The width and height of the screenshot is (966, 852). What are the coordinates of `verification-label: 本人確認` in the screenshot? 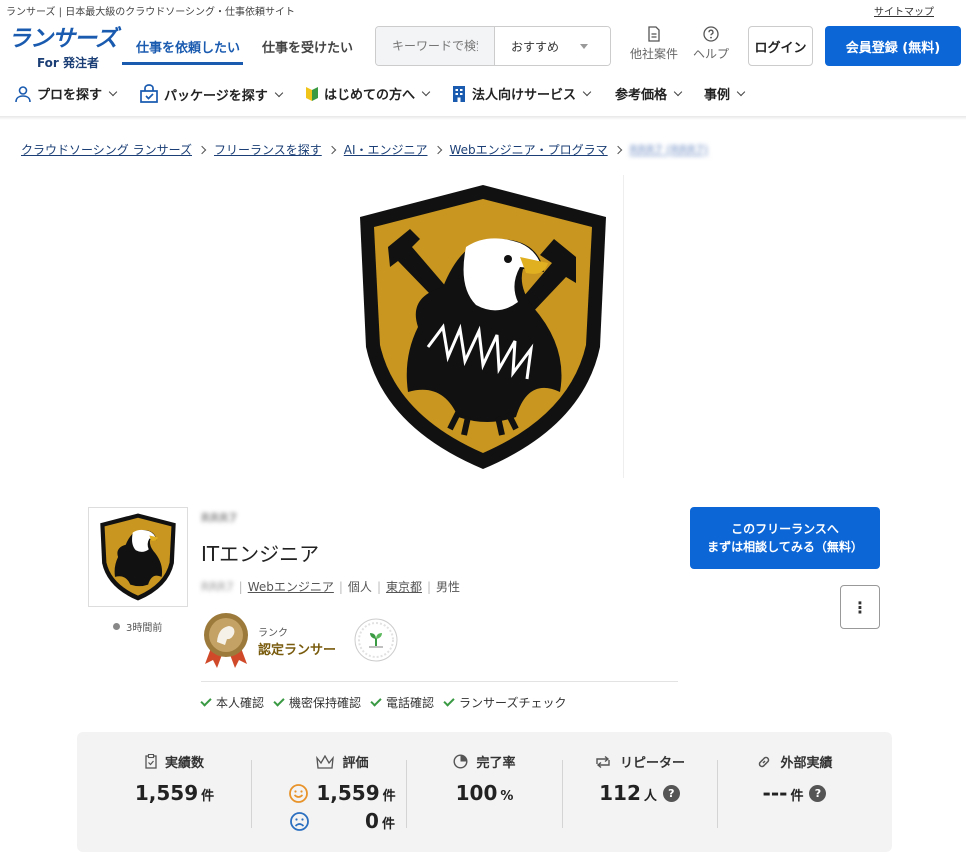 It's located at (240, 703).